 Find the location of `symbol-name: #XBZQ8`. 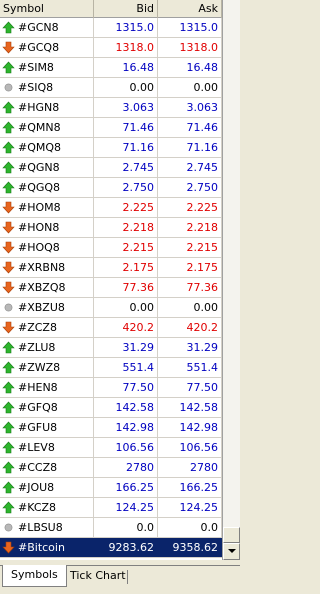

symbol-name: #XBZQ8 is located at coordinates (42, 287).